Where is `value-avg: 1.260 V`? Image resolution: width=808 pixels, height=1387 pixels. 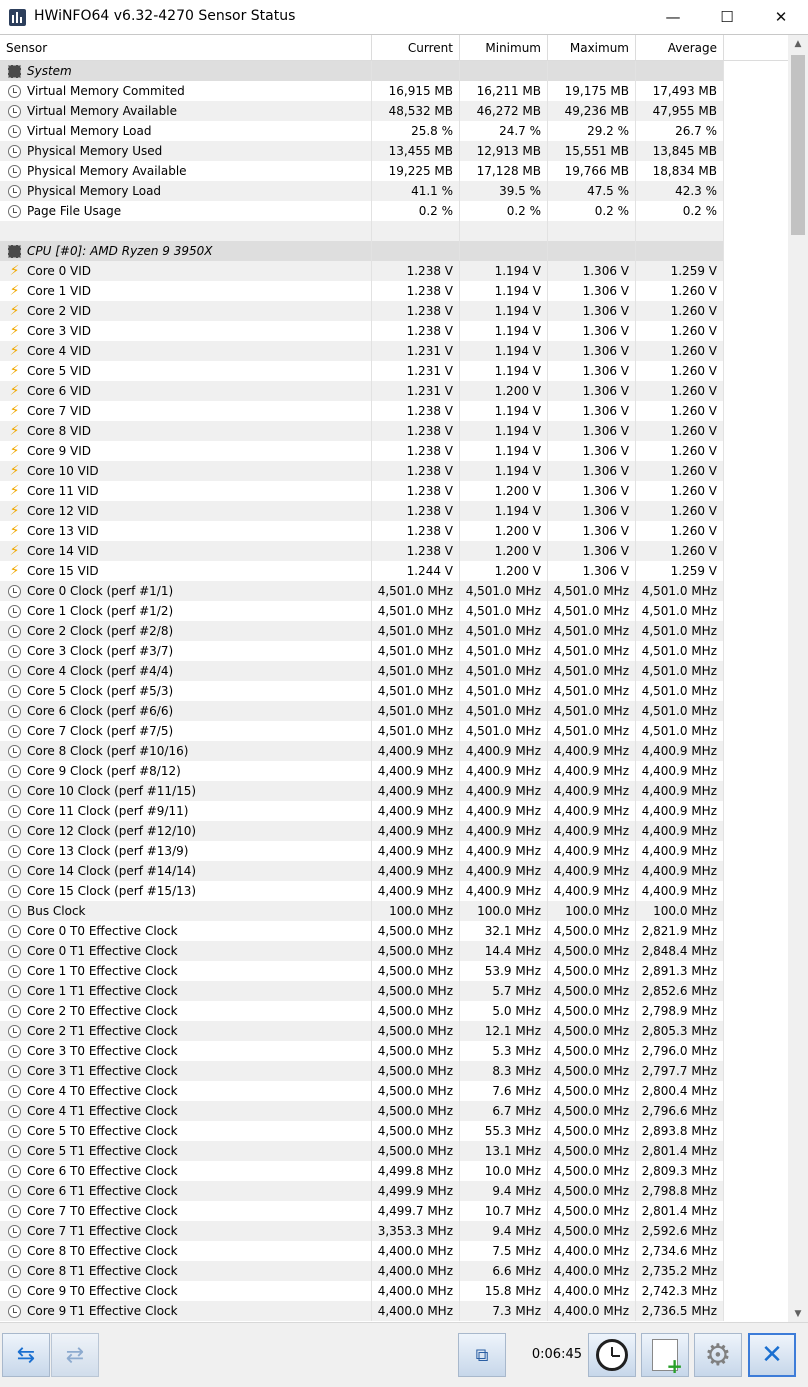 value-avg: 1.260 V is located at coordinates (680, 391).